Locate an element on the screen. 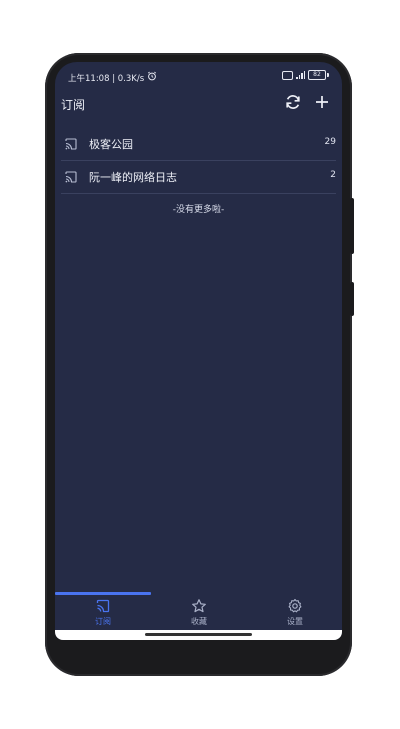  tab-favorites: 收藏 is located at coordinates (199, 610).